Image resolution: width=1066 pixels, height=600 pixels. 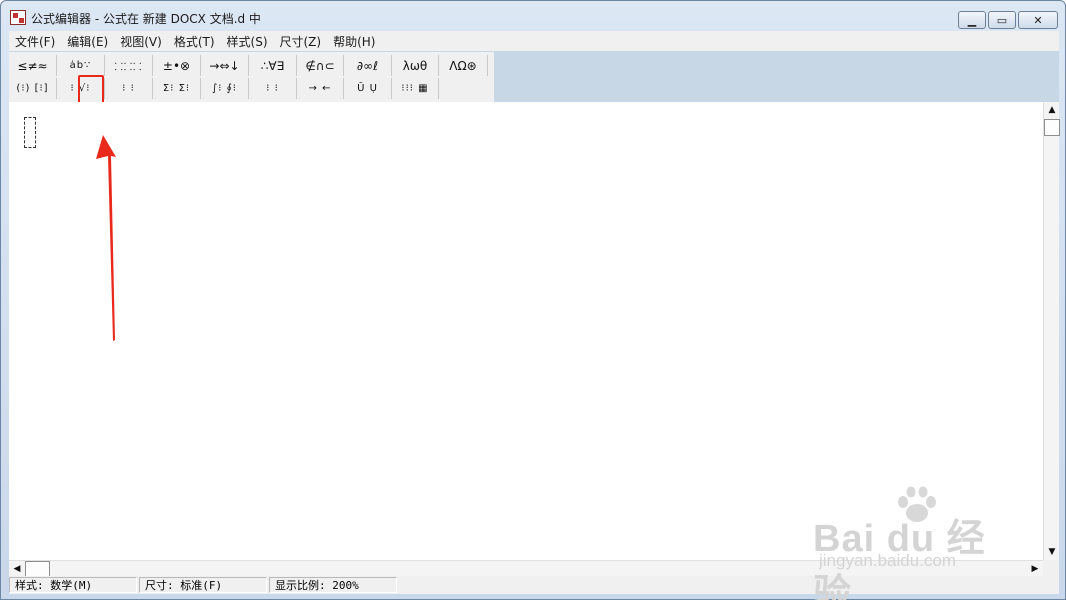 I want to click on close-button: ✕, so click(x=1038, y=20).